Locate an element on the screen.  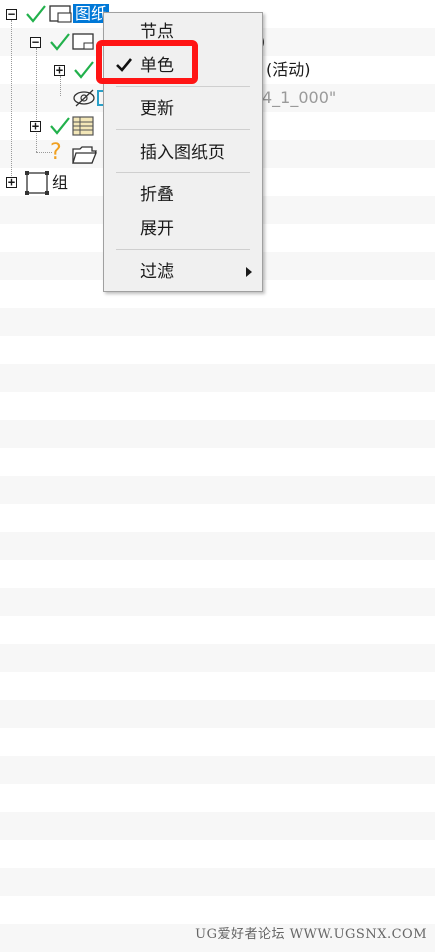
tree-item-label: (活动) is located at coordinates (288, 69).